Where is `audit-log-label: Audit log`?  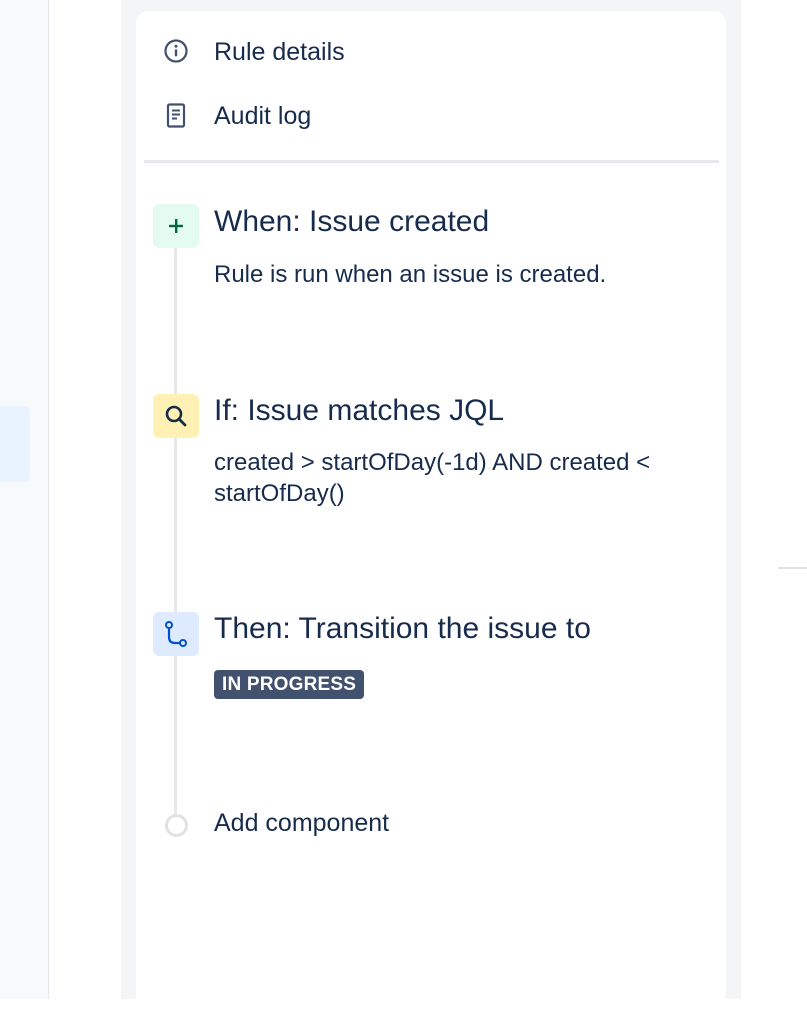
audit-log-label: Audit log is located at coordinates (263, 116).